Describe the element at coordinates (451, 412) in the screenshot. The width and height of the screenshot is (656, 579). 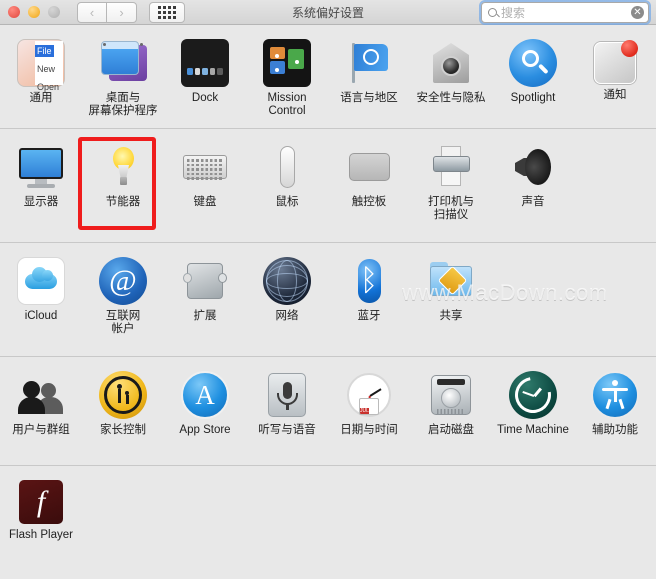
I see `pane-startup-disk: 启动磁盘` at that location.